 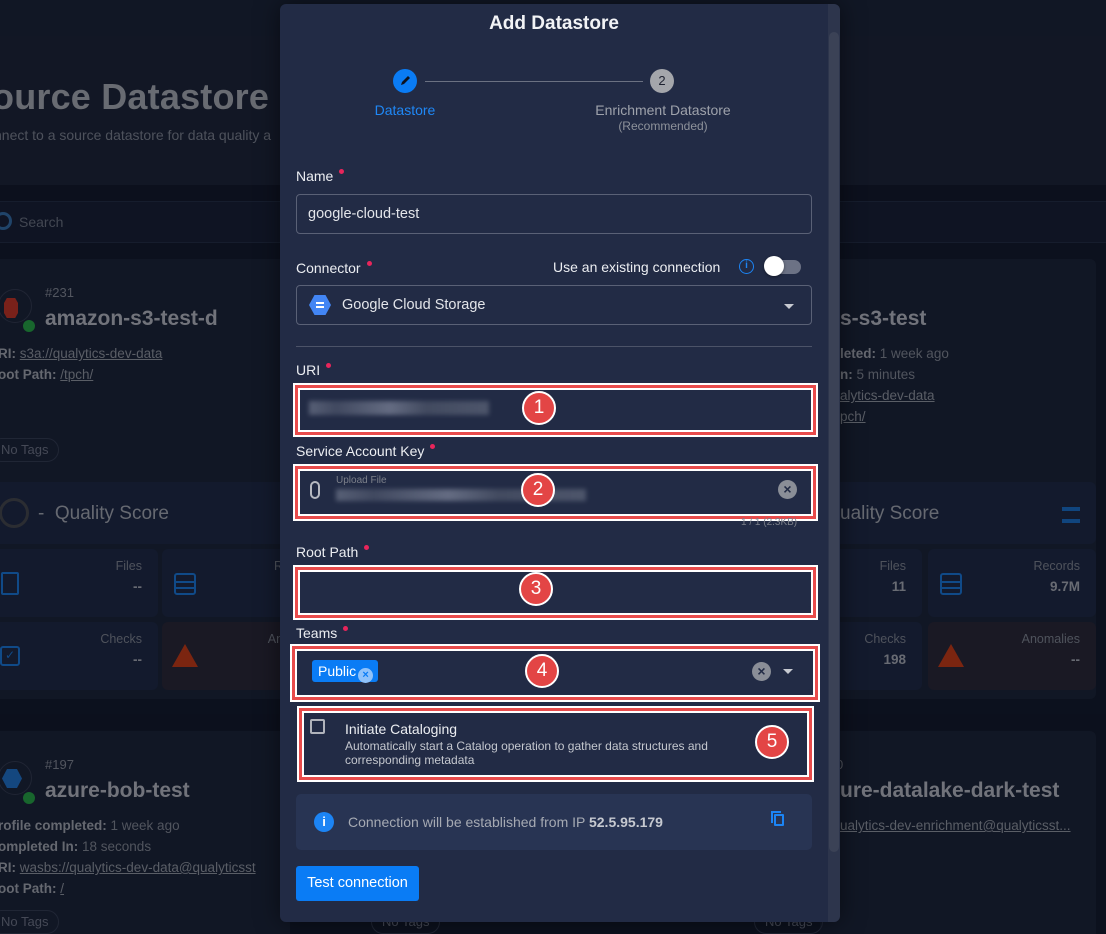 I want to click on modal-title: Add Datastore, so click(x=554, y=23).